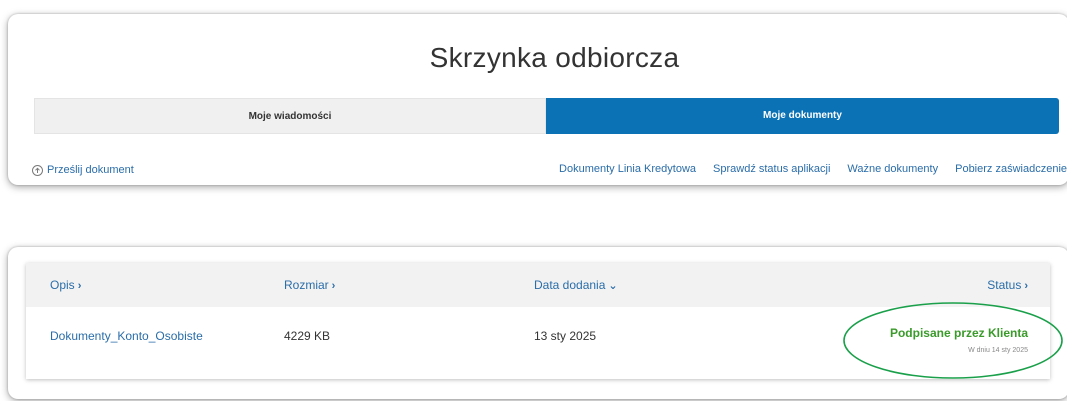  What do you see at coordinates (37, 170) in the screenshot?
I see `upload-circle-icon` at bounding box center [37, 170].